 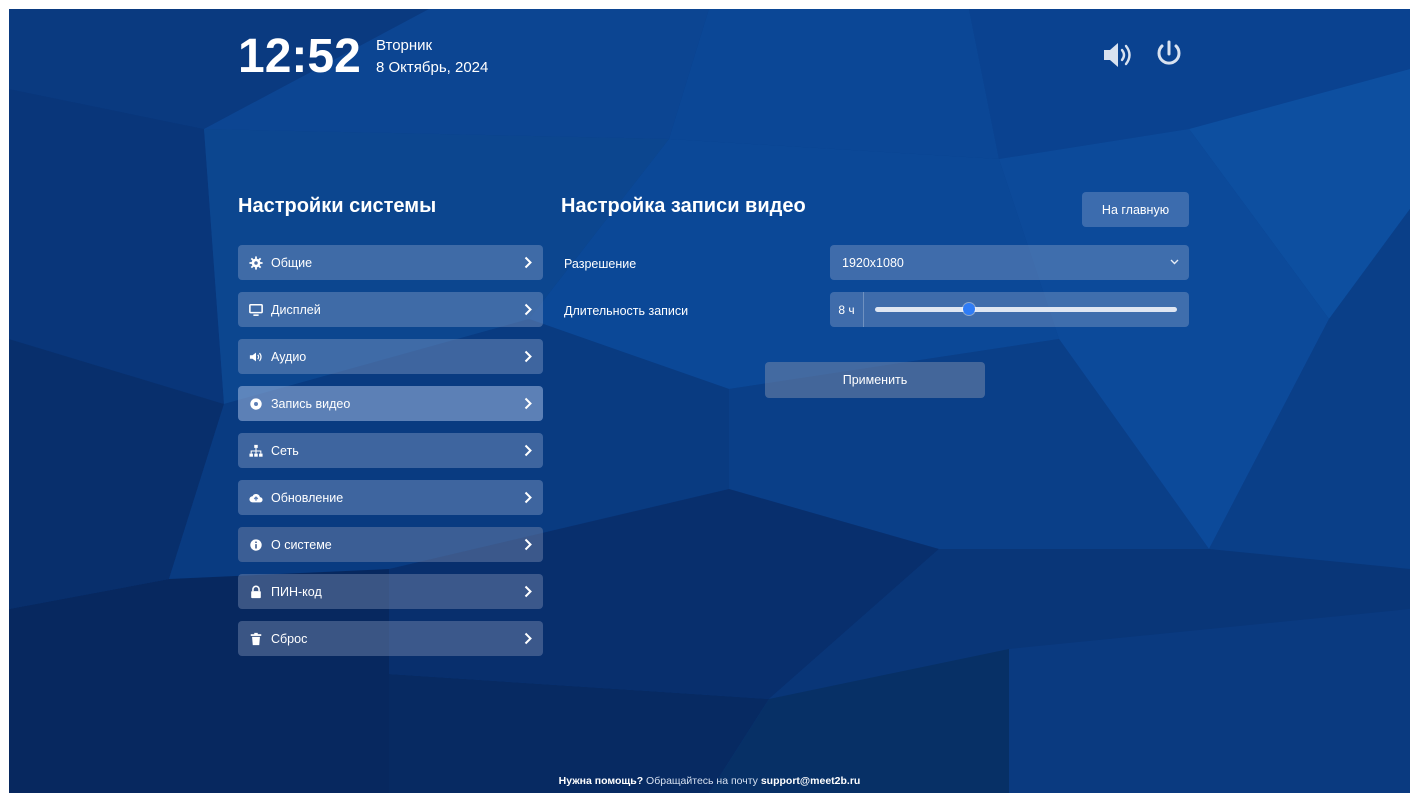 What do you see at coordinates (289, 638) in the screenshot?
I see `sidebar-item-label: Сброс` at bounding box center [289, 638].